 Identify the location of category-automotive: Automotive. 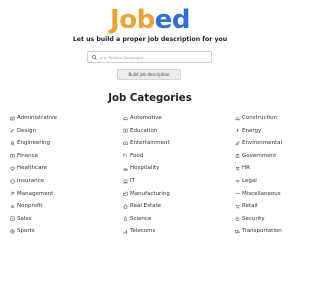
(142, 118).